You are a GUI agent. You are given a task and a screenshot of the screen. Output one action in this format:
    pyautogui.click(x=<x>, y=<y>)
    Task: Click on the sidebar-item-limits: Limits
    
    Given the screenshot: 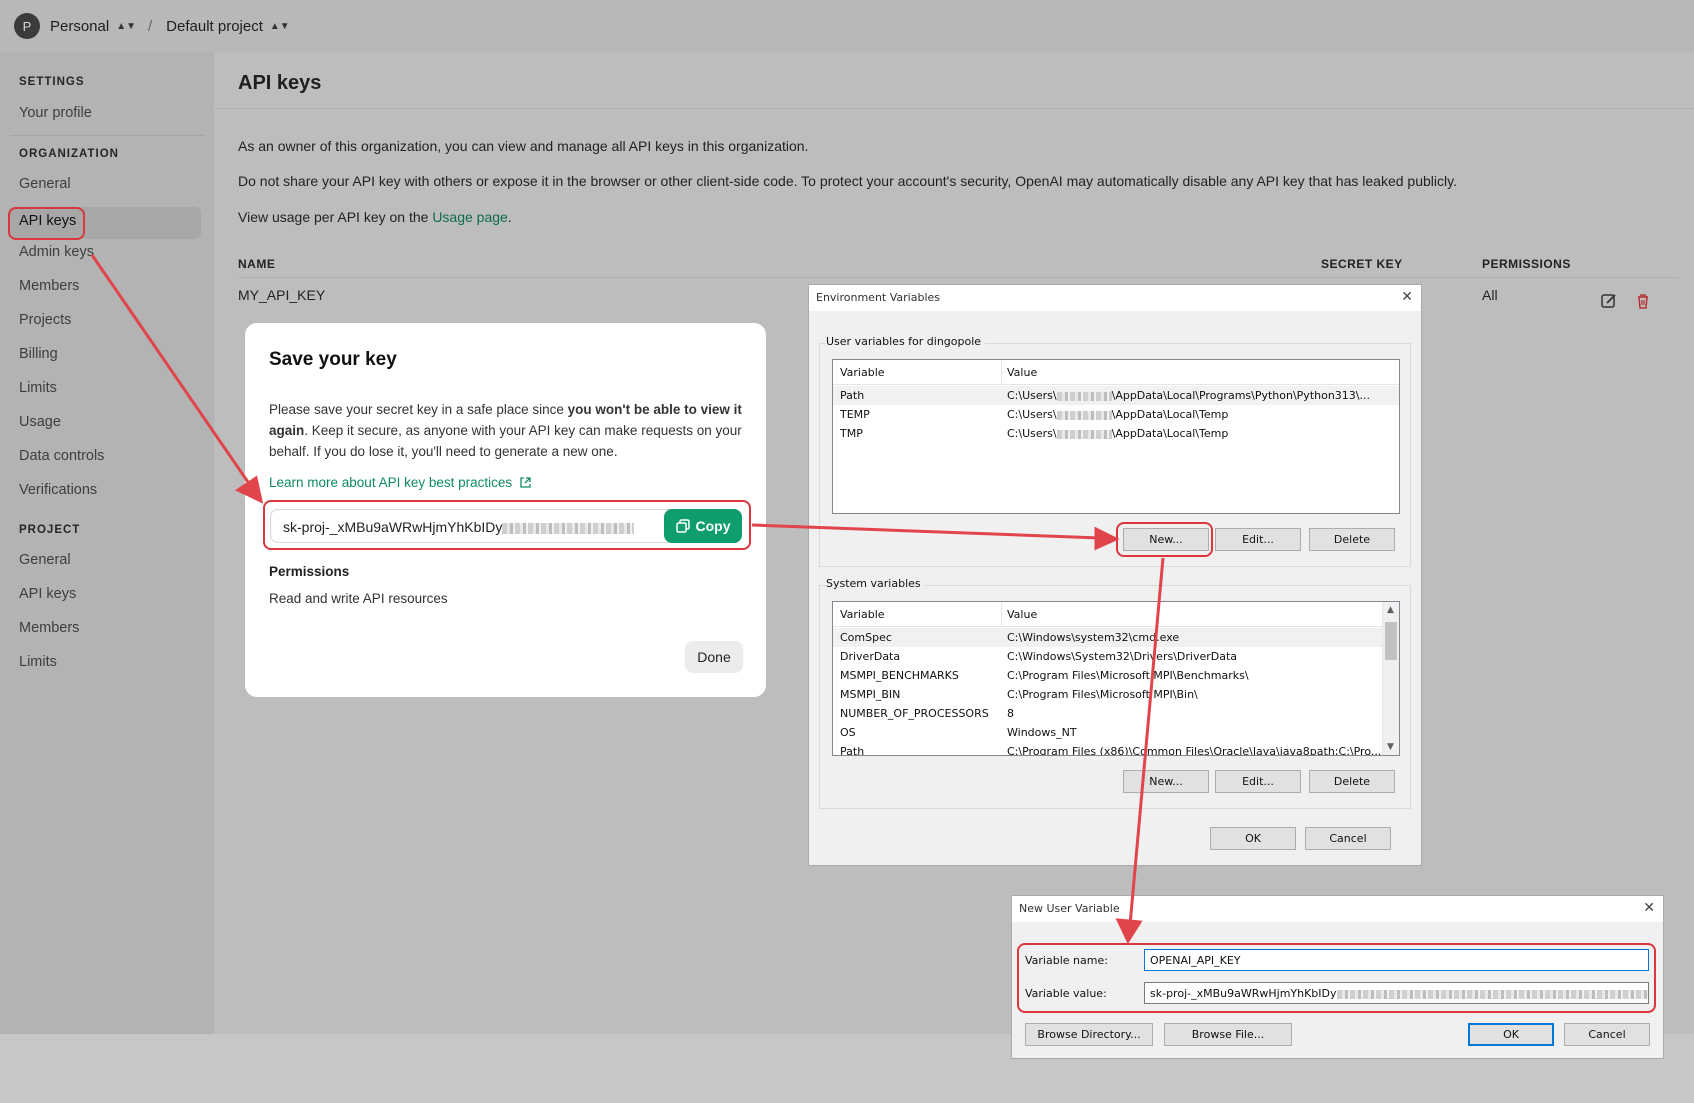 What is the action you would take?
    pyautogui.click(x=38, y=388)
    